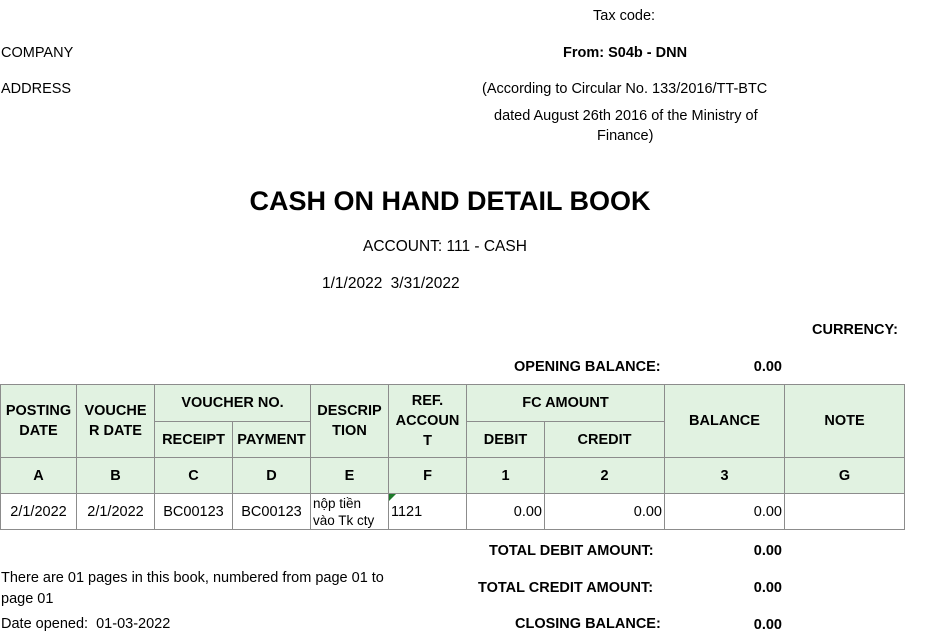 This screenshot has width=934, height=641. Describe the element at coordinates (724, 421) in the screenshot. I see `col-balance: BALANCE` at that location.